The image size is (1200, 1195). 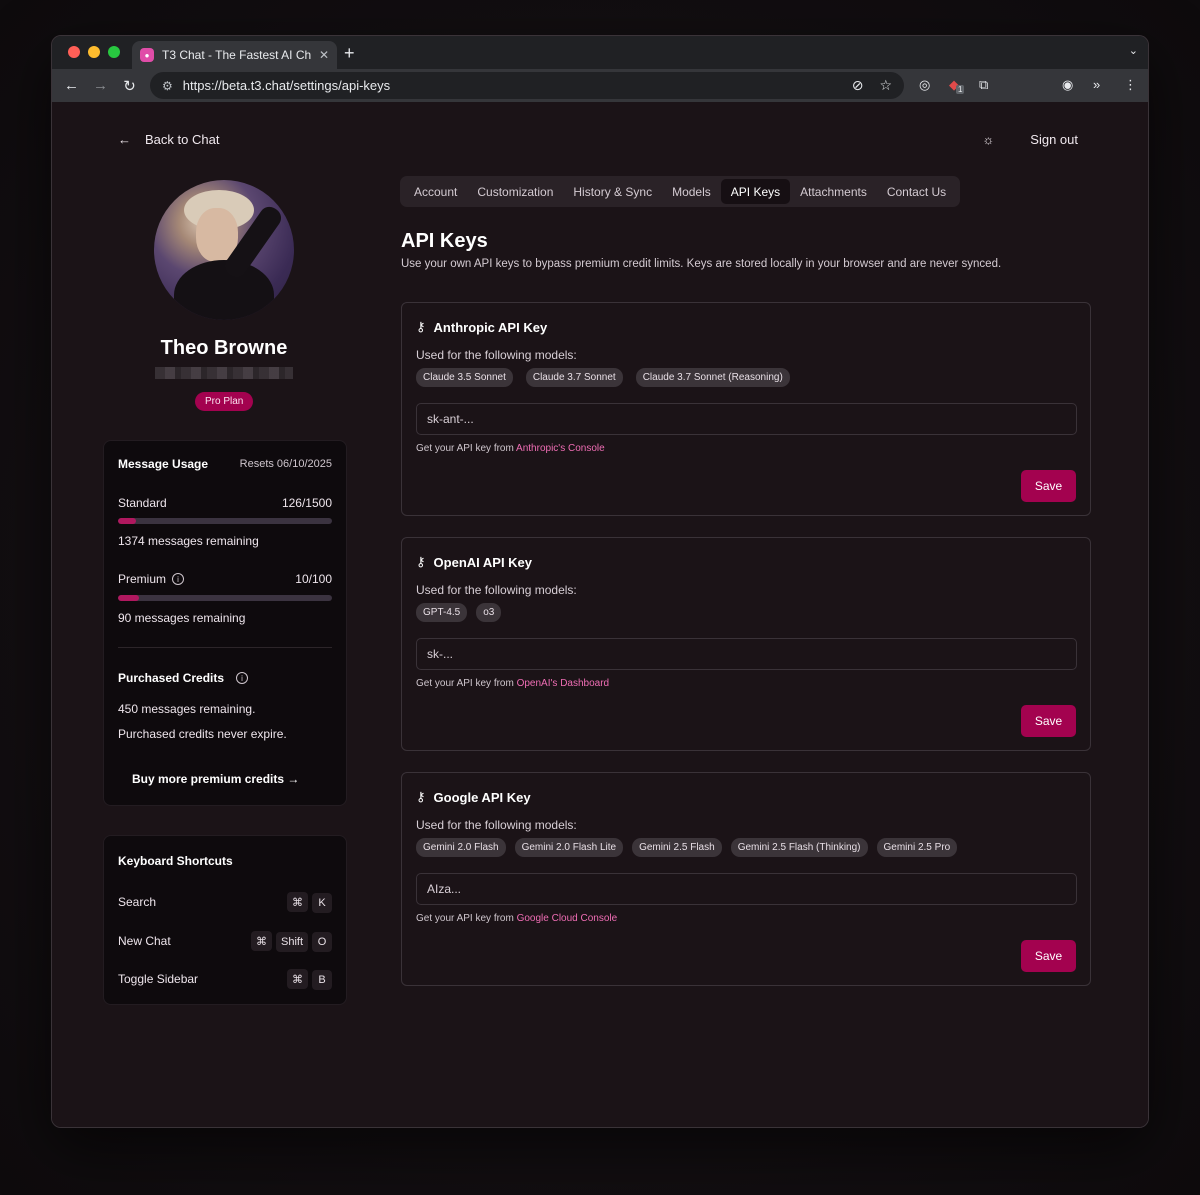 What do you see at coordinates (322, 941) in the screenshot?
I see `kbd-key: O` at bounding box center [322, 941].